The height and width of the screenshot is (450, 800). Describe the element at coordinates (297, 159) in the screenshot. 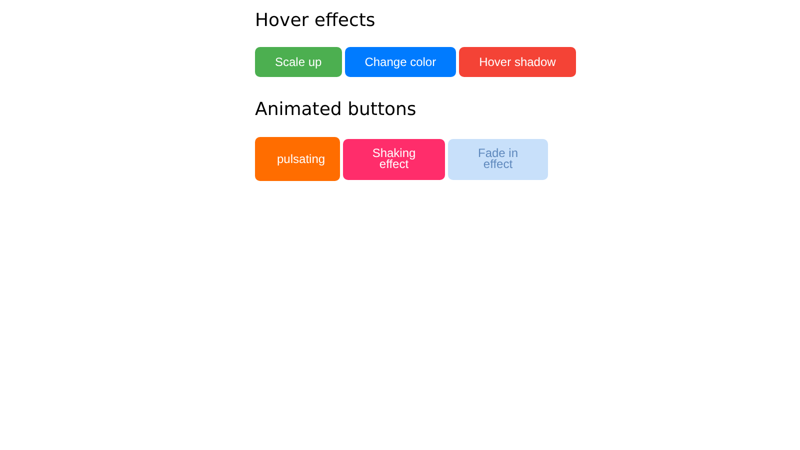

I see `effect-button: pulsating` at that location.